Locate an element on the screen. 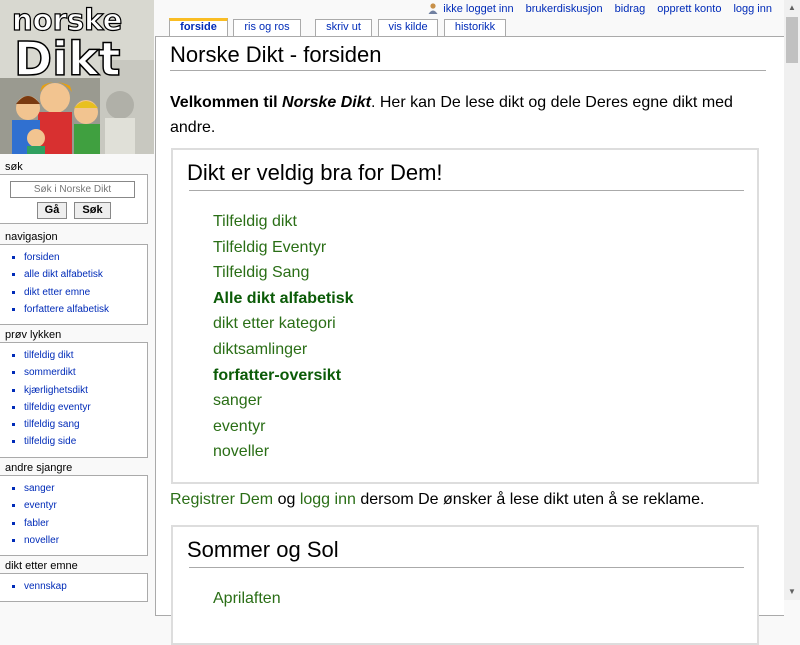 The height and width of the screenshot is (645, 800). not-logged-in-link: ikke logget inn is located at coordinates (478, 9).